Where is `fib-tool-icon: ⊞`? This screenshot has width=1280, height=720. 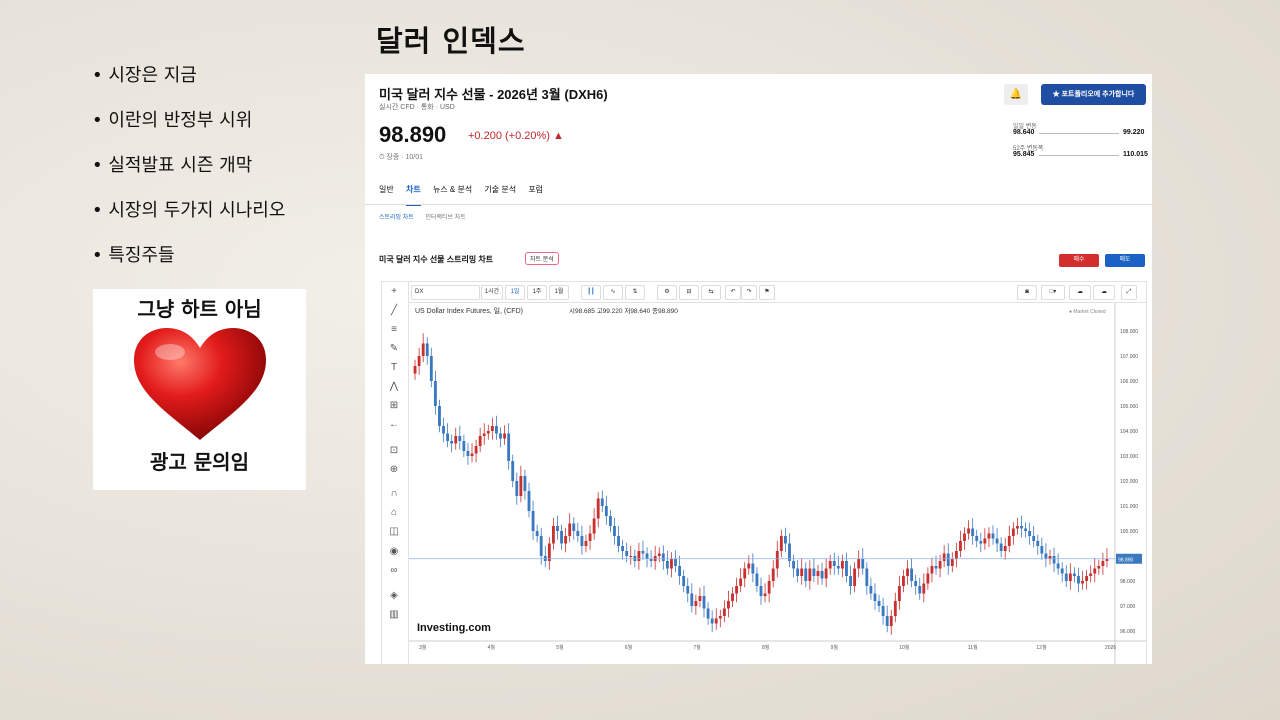
fib-tool-icon: ⊞ is located at coordinates (394, 405).